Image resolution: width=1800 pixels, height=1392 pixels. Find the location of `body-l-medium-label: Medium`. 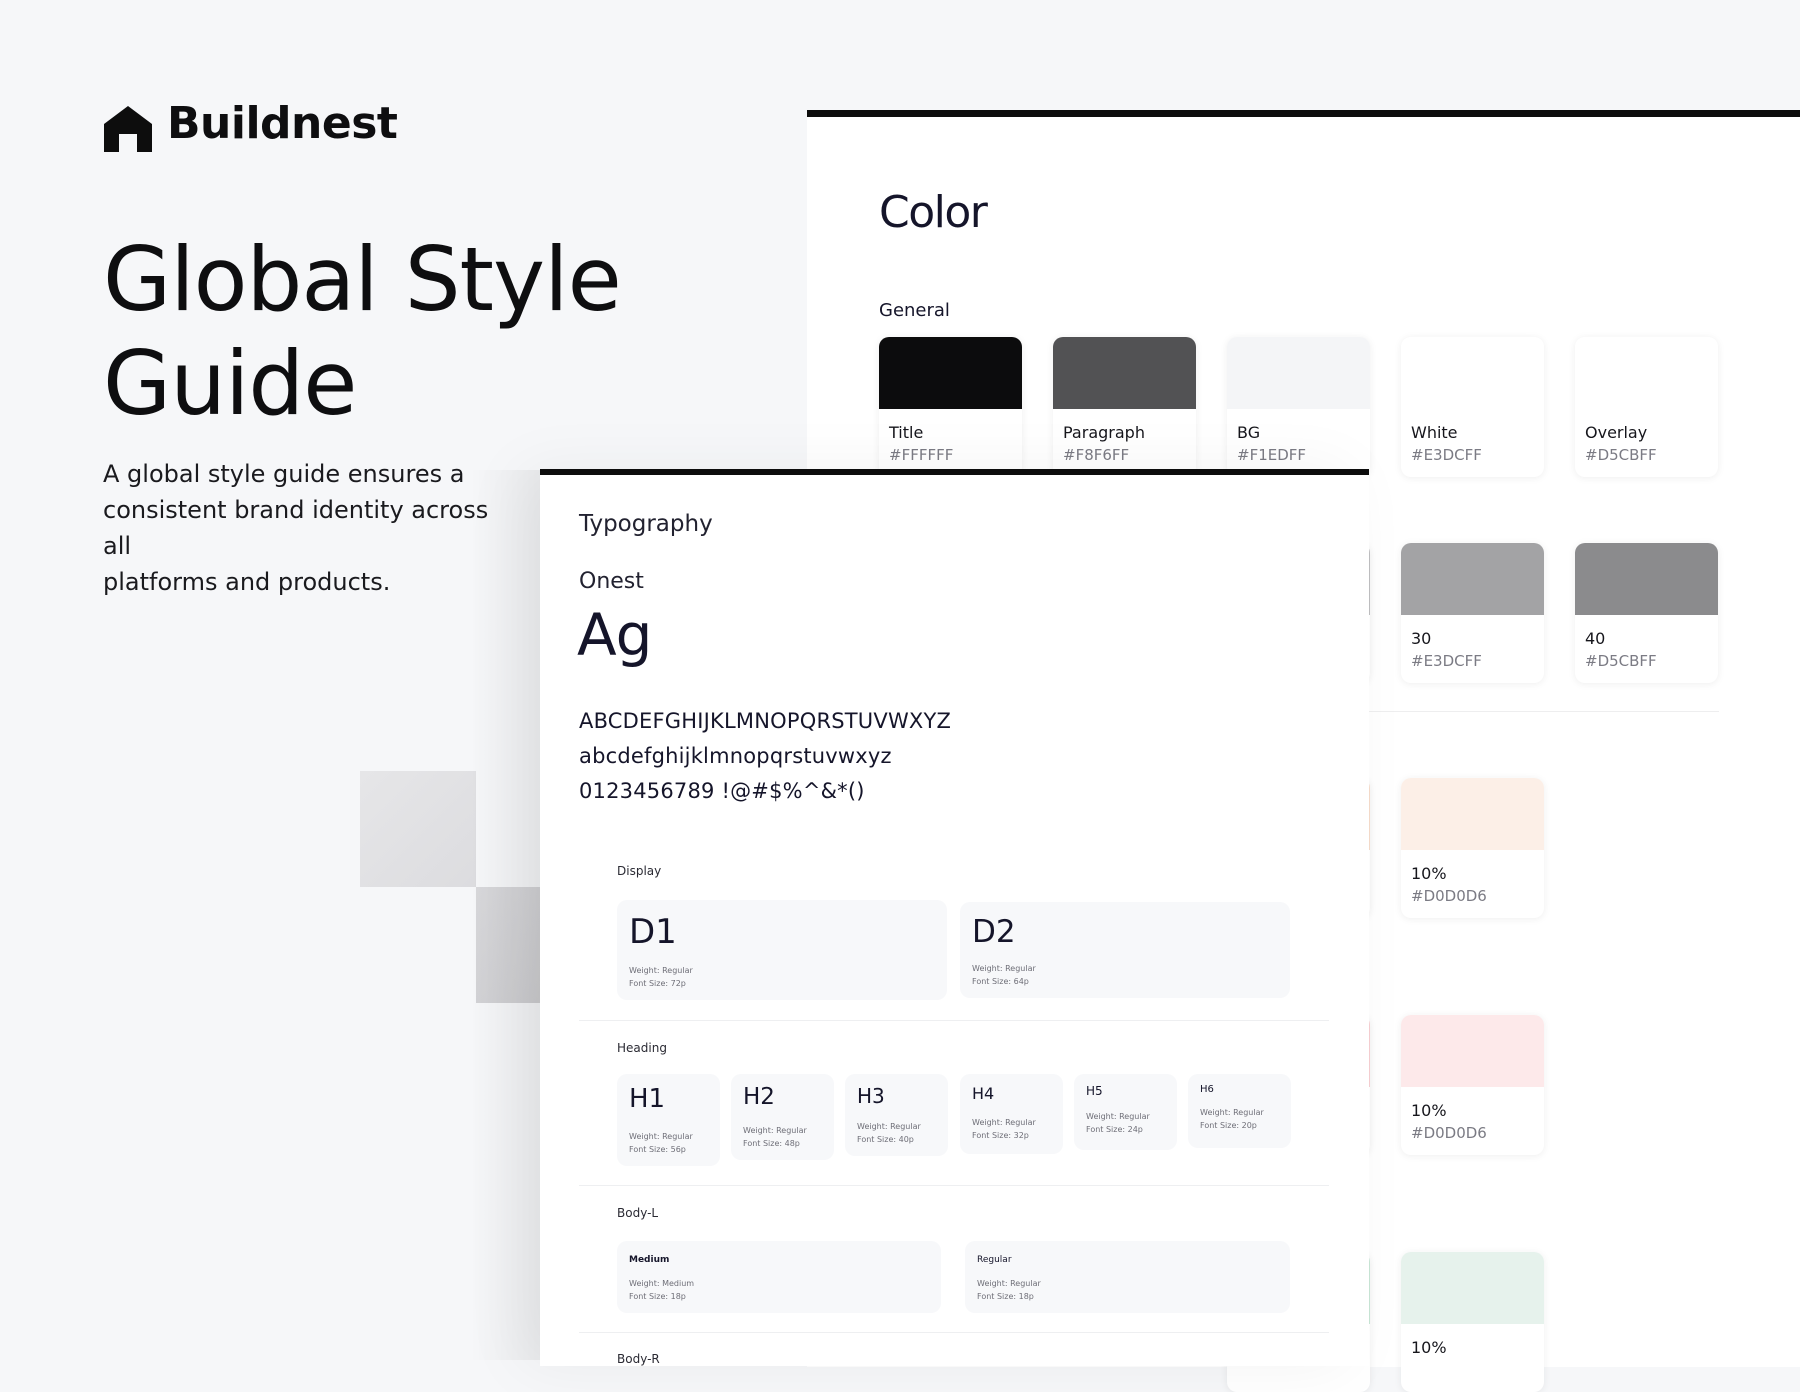

body-l-medium-label: Medium is located at coordinates (649, 1260).